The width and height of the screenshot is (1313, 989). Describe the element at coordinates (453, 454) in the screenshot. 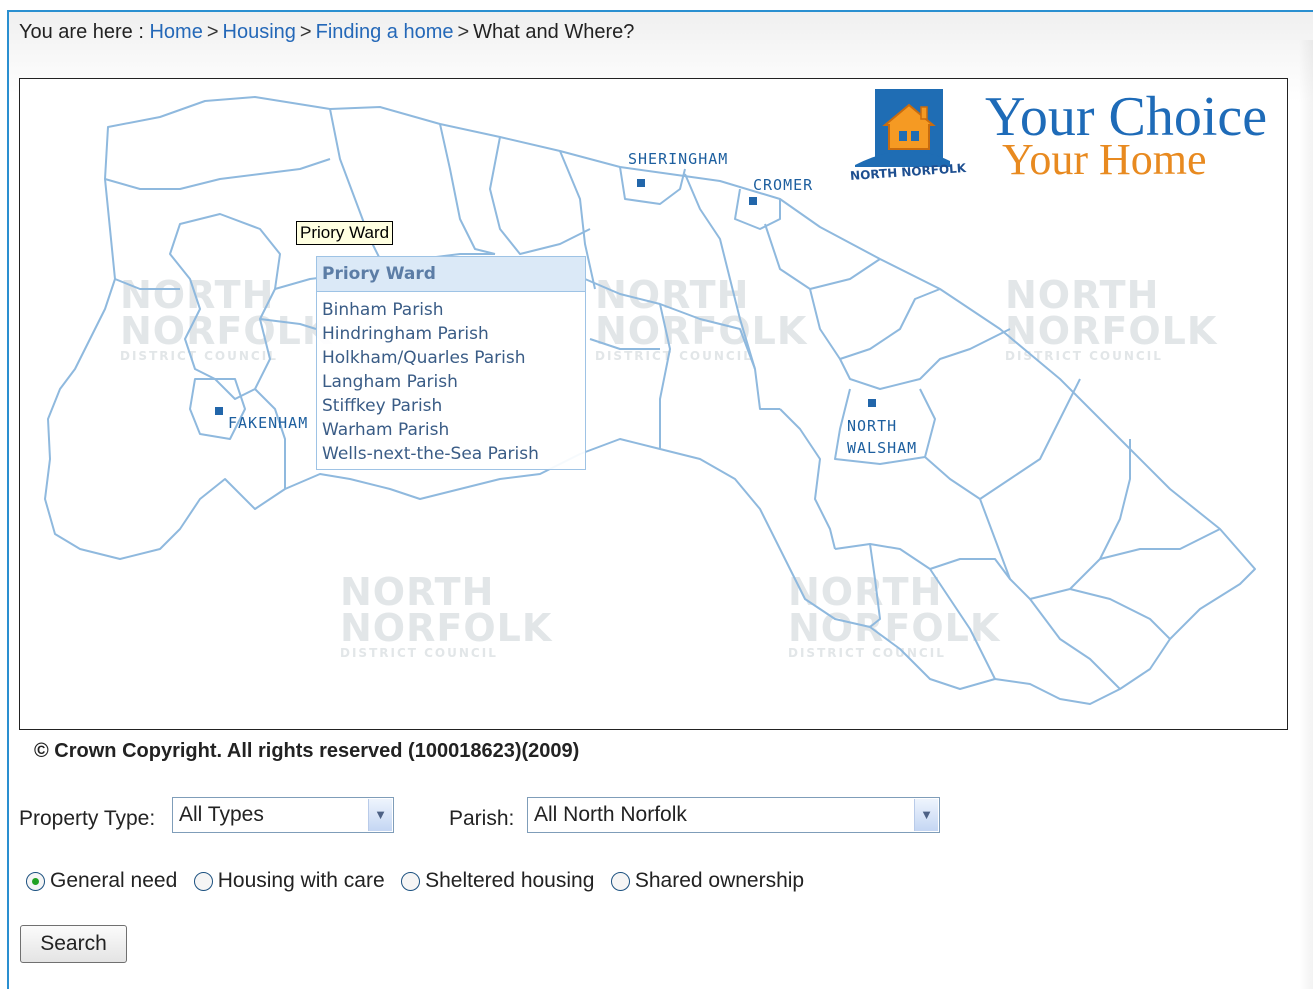

I see `parish-list-item: Wells-next-the-Sea Parish` at that location.